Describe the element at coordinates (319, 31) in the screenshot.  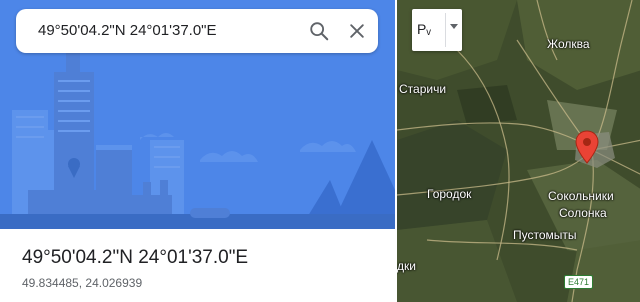
I see `search-icon` at that location.